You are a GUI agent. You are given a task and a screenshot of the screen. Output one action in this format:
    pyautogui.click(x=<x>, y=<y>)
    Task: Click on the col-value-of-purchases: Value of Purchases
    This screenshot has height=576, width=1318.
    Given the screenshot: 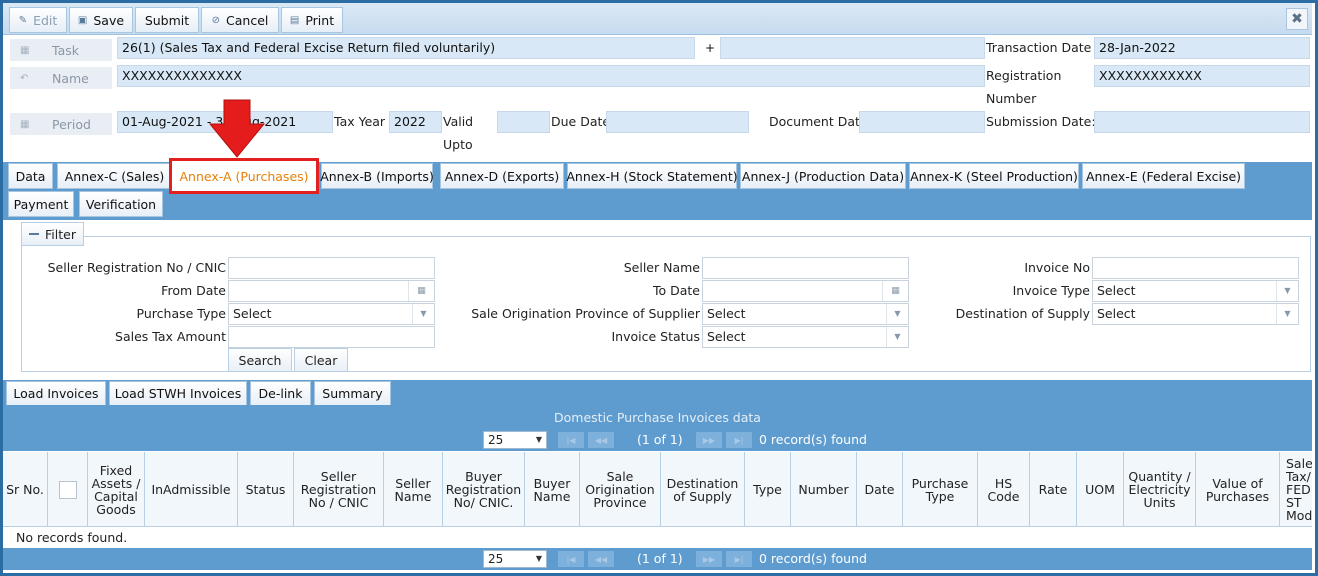 What is the action you would take?
    pyautogui.click(x=1238, y=489)
    